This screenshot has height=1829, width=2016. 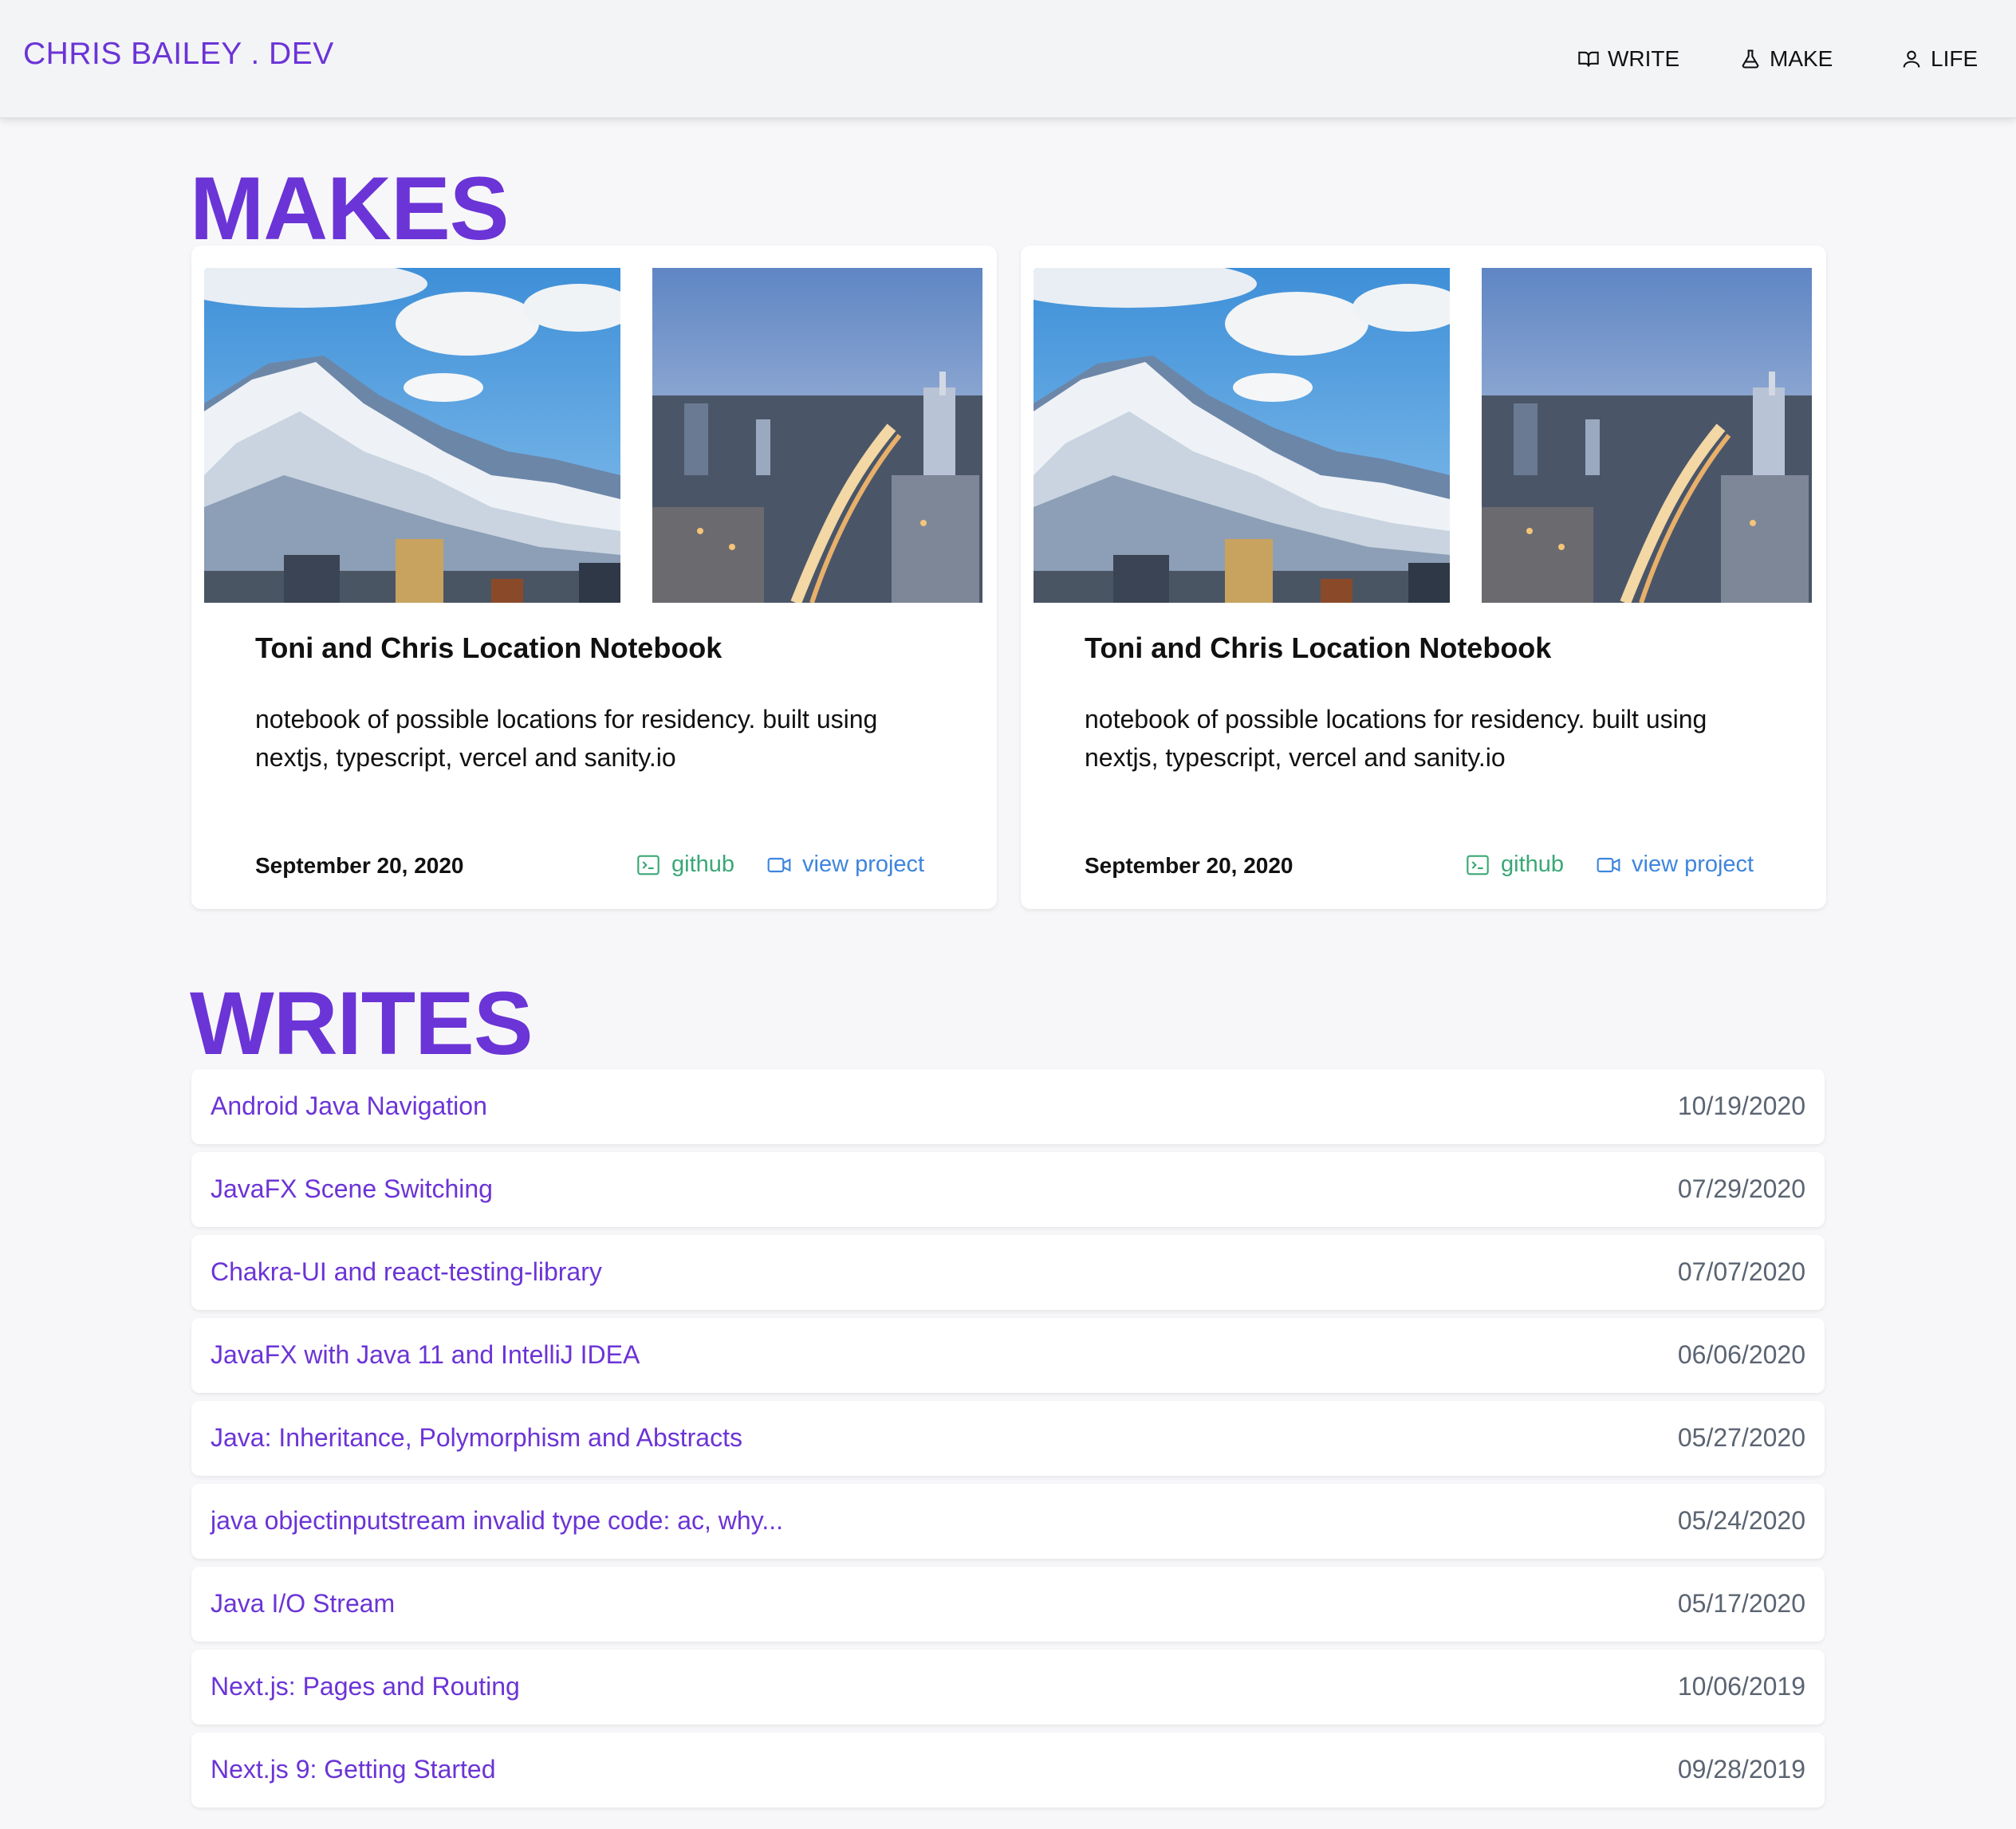 What do you see at coordinates (1644, 58) in the screenshot?
I see `nav-write-label: WRITE` at bounding box center [1644, 58].